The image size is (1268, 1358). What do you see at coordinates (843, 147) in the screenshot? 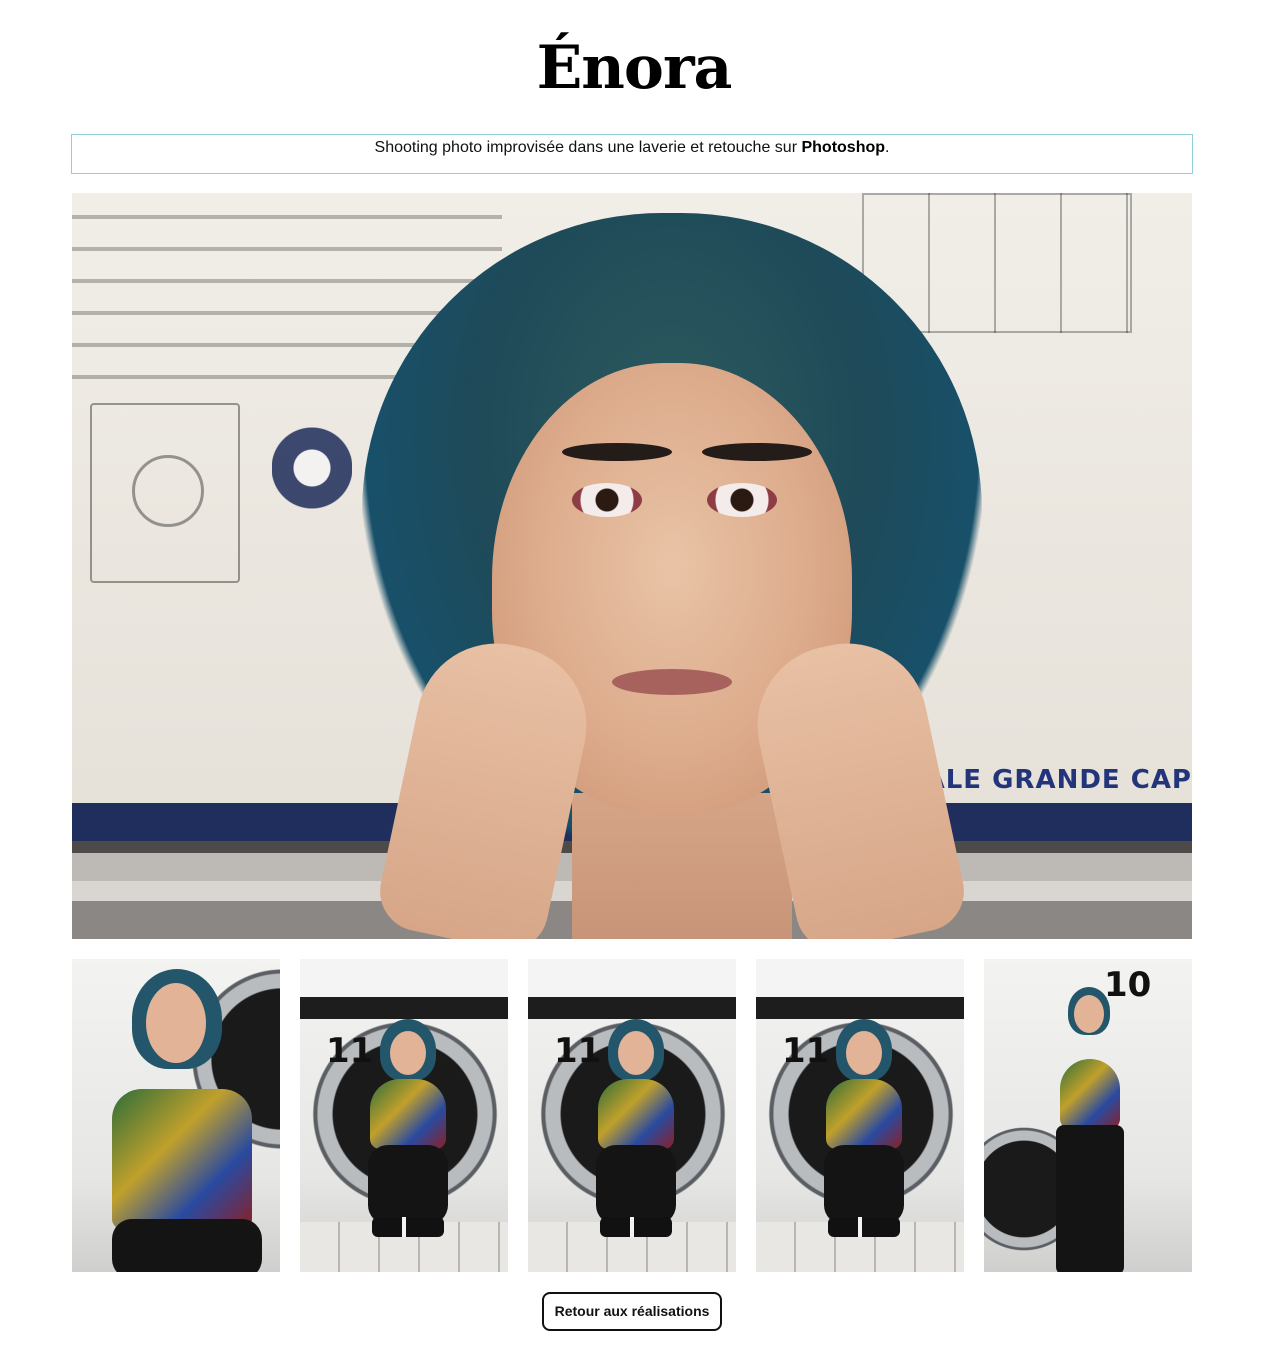
I see `description-emphasis: Photoshop` at bounding box center [843, 147].